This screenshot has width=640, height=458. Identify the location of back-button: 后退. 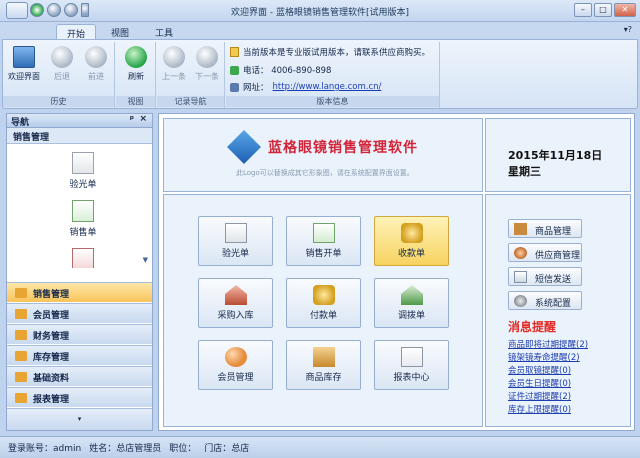
(62, 64).